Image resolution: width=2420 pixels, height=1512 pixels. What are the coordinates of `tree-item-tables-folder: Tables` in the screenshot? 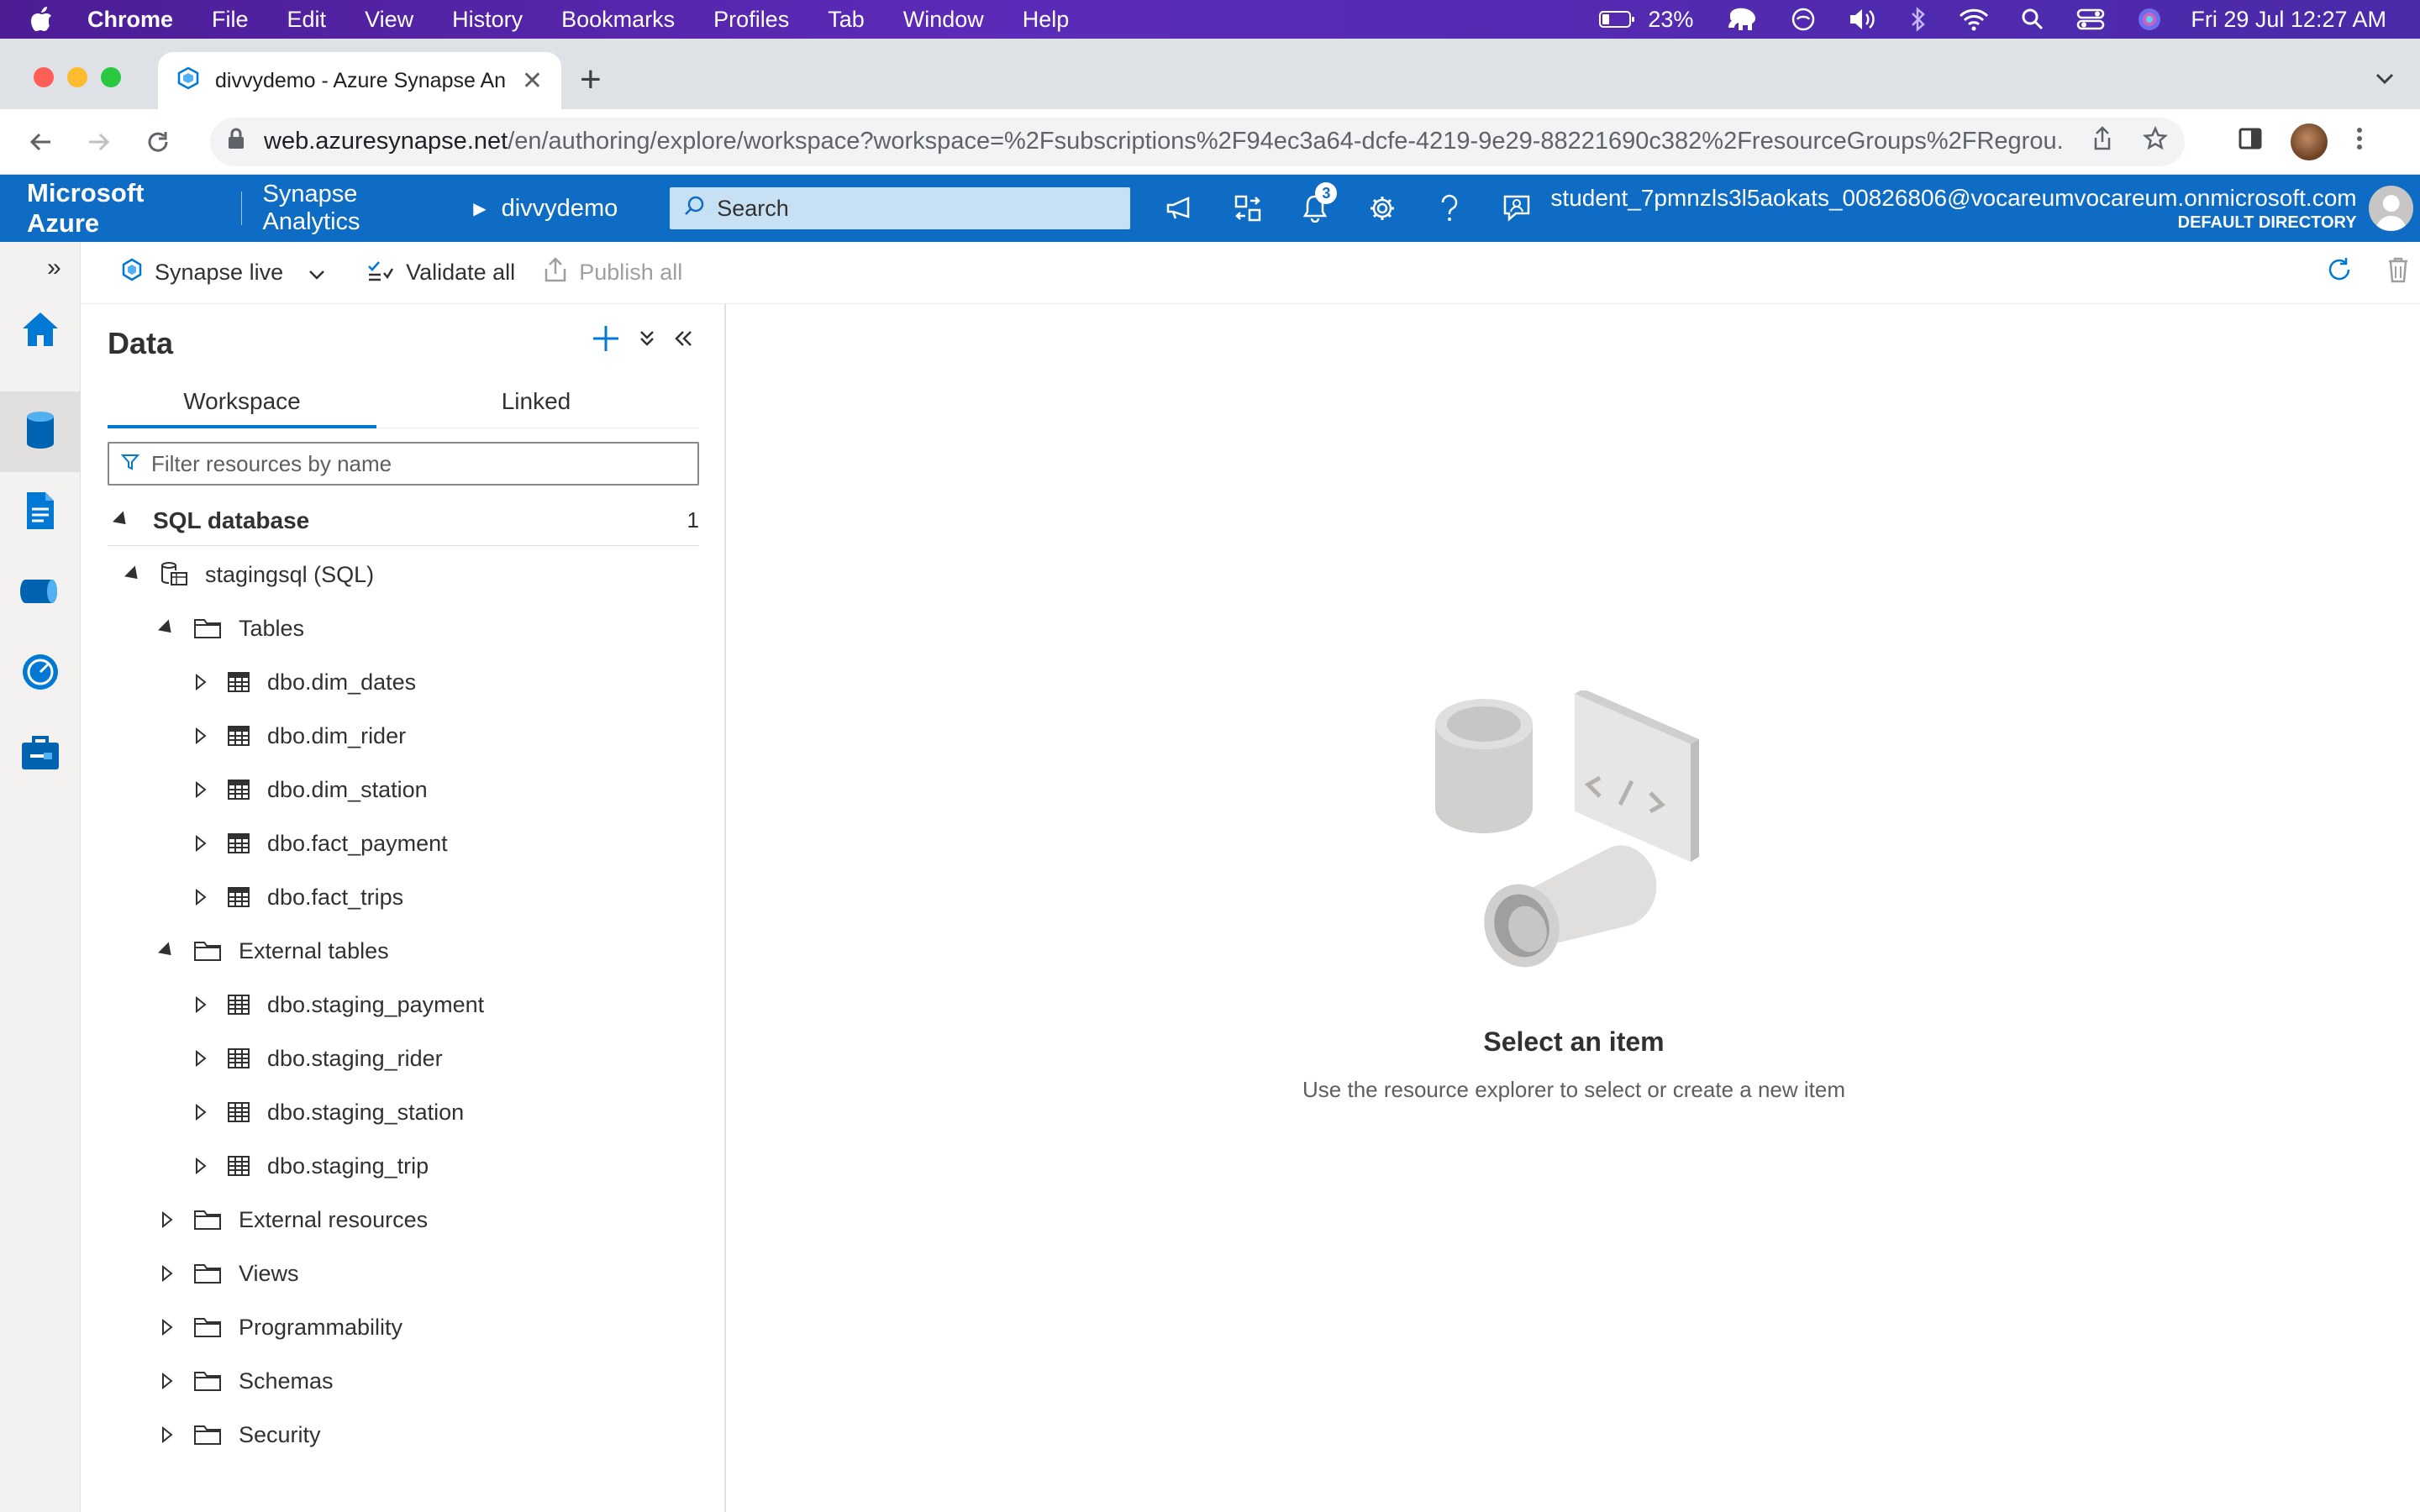 It's located at (231, 628).